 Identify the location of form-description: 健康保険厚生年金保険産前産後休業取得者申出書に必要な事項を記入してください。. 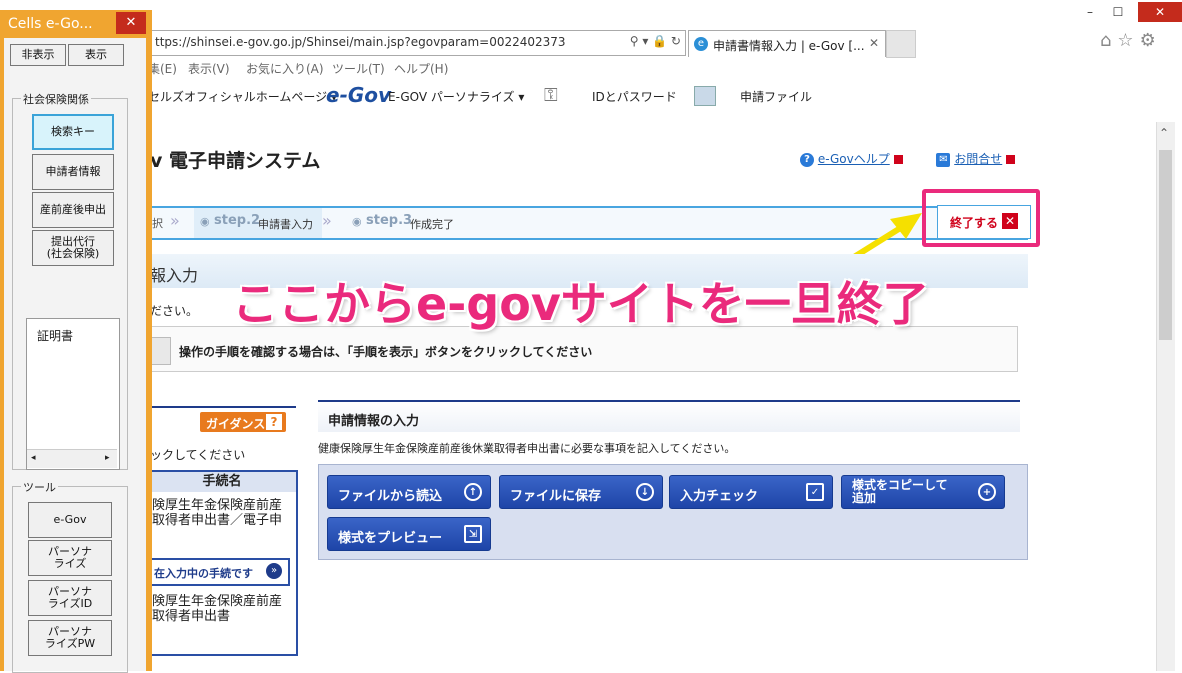
(527, 448).